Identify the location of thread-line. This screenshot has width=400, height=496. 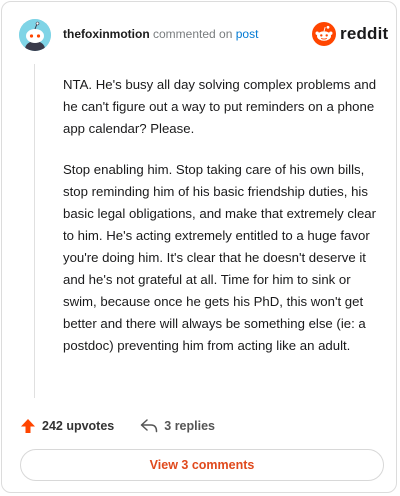
(34, 231).